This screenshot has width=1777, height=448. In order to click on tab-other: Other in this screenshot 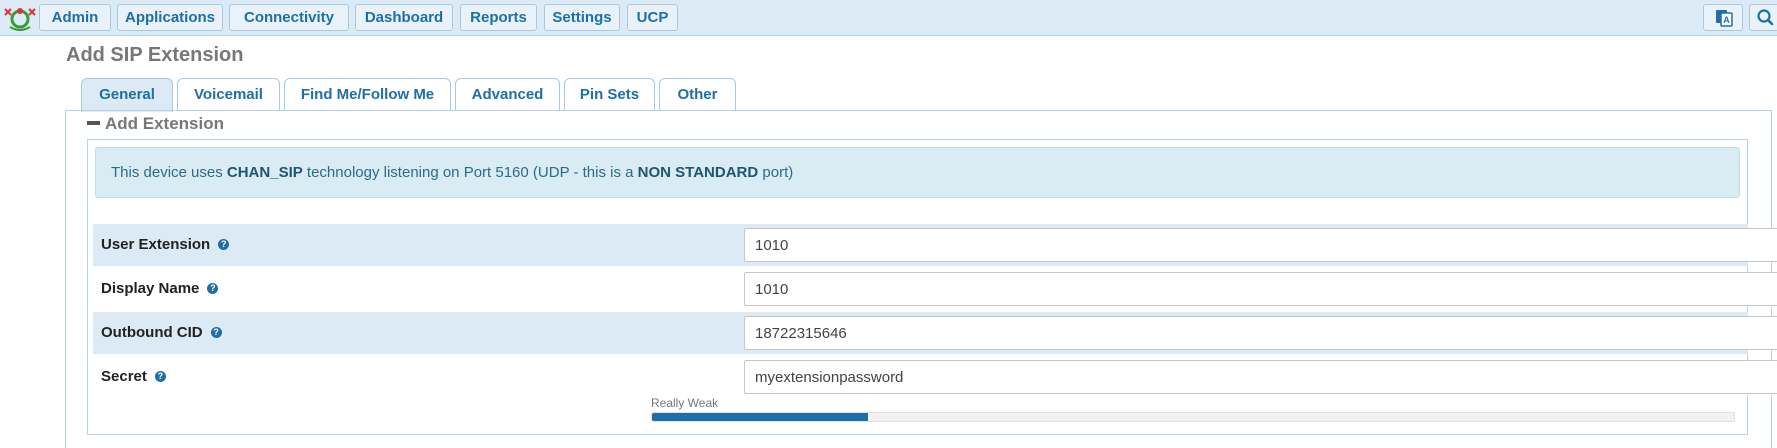, I will do `click(697, 94)`.